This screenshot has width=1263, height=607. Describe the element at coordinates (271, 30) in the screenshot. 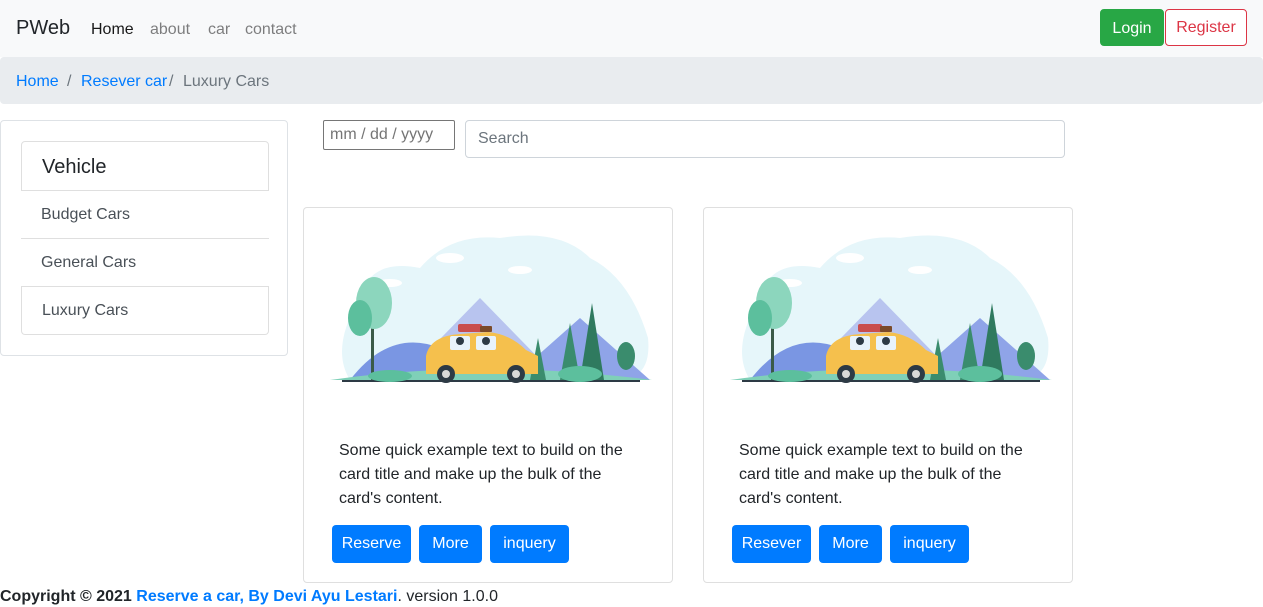

I see `nav-contact: contact` at that location.